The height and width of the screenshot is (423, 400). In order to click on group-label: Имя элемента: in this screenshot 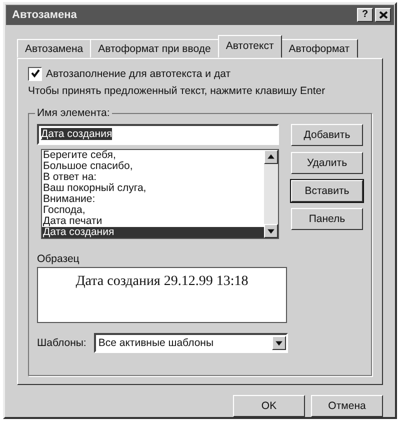, I will do `click(73, 112)`.